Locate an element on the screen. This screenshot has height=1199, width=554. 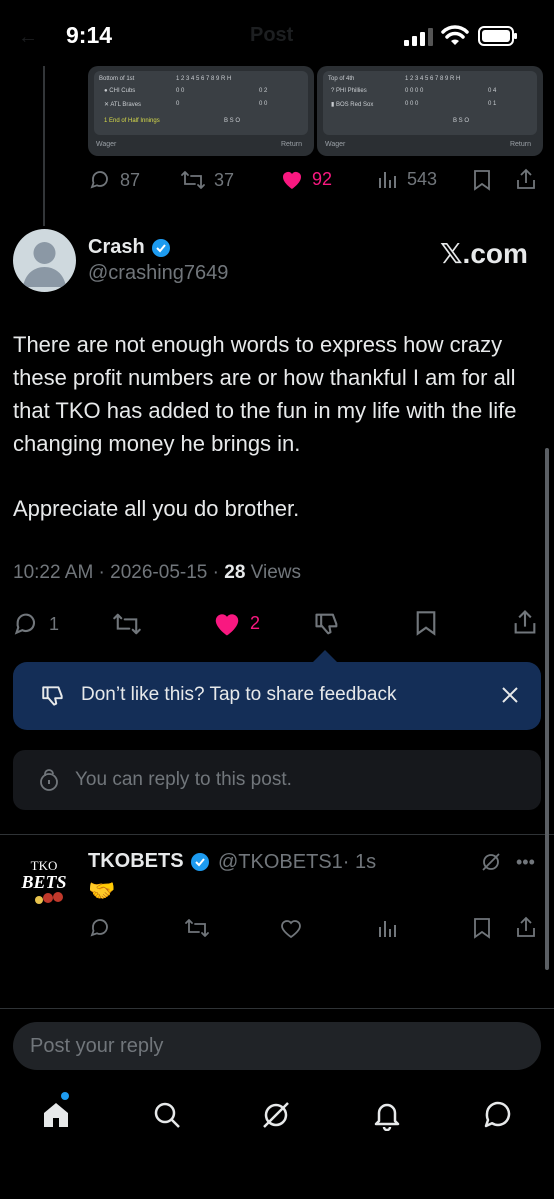
inning-label: Bottom of 1st is located at coordinates (117, 79).